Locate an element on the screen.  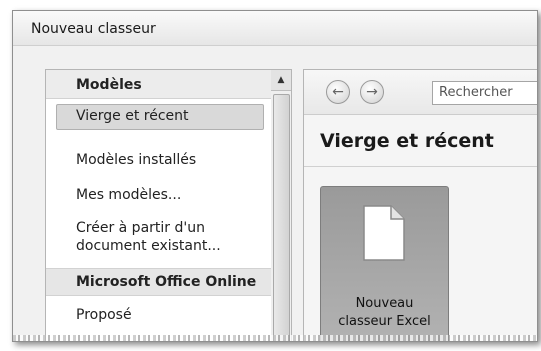
templates-header-label: Modèles is located at coordinates (109, 85).